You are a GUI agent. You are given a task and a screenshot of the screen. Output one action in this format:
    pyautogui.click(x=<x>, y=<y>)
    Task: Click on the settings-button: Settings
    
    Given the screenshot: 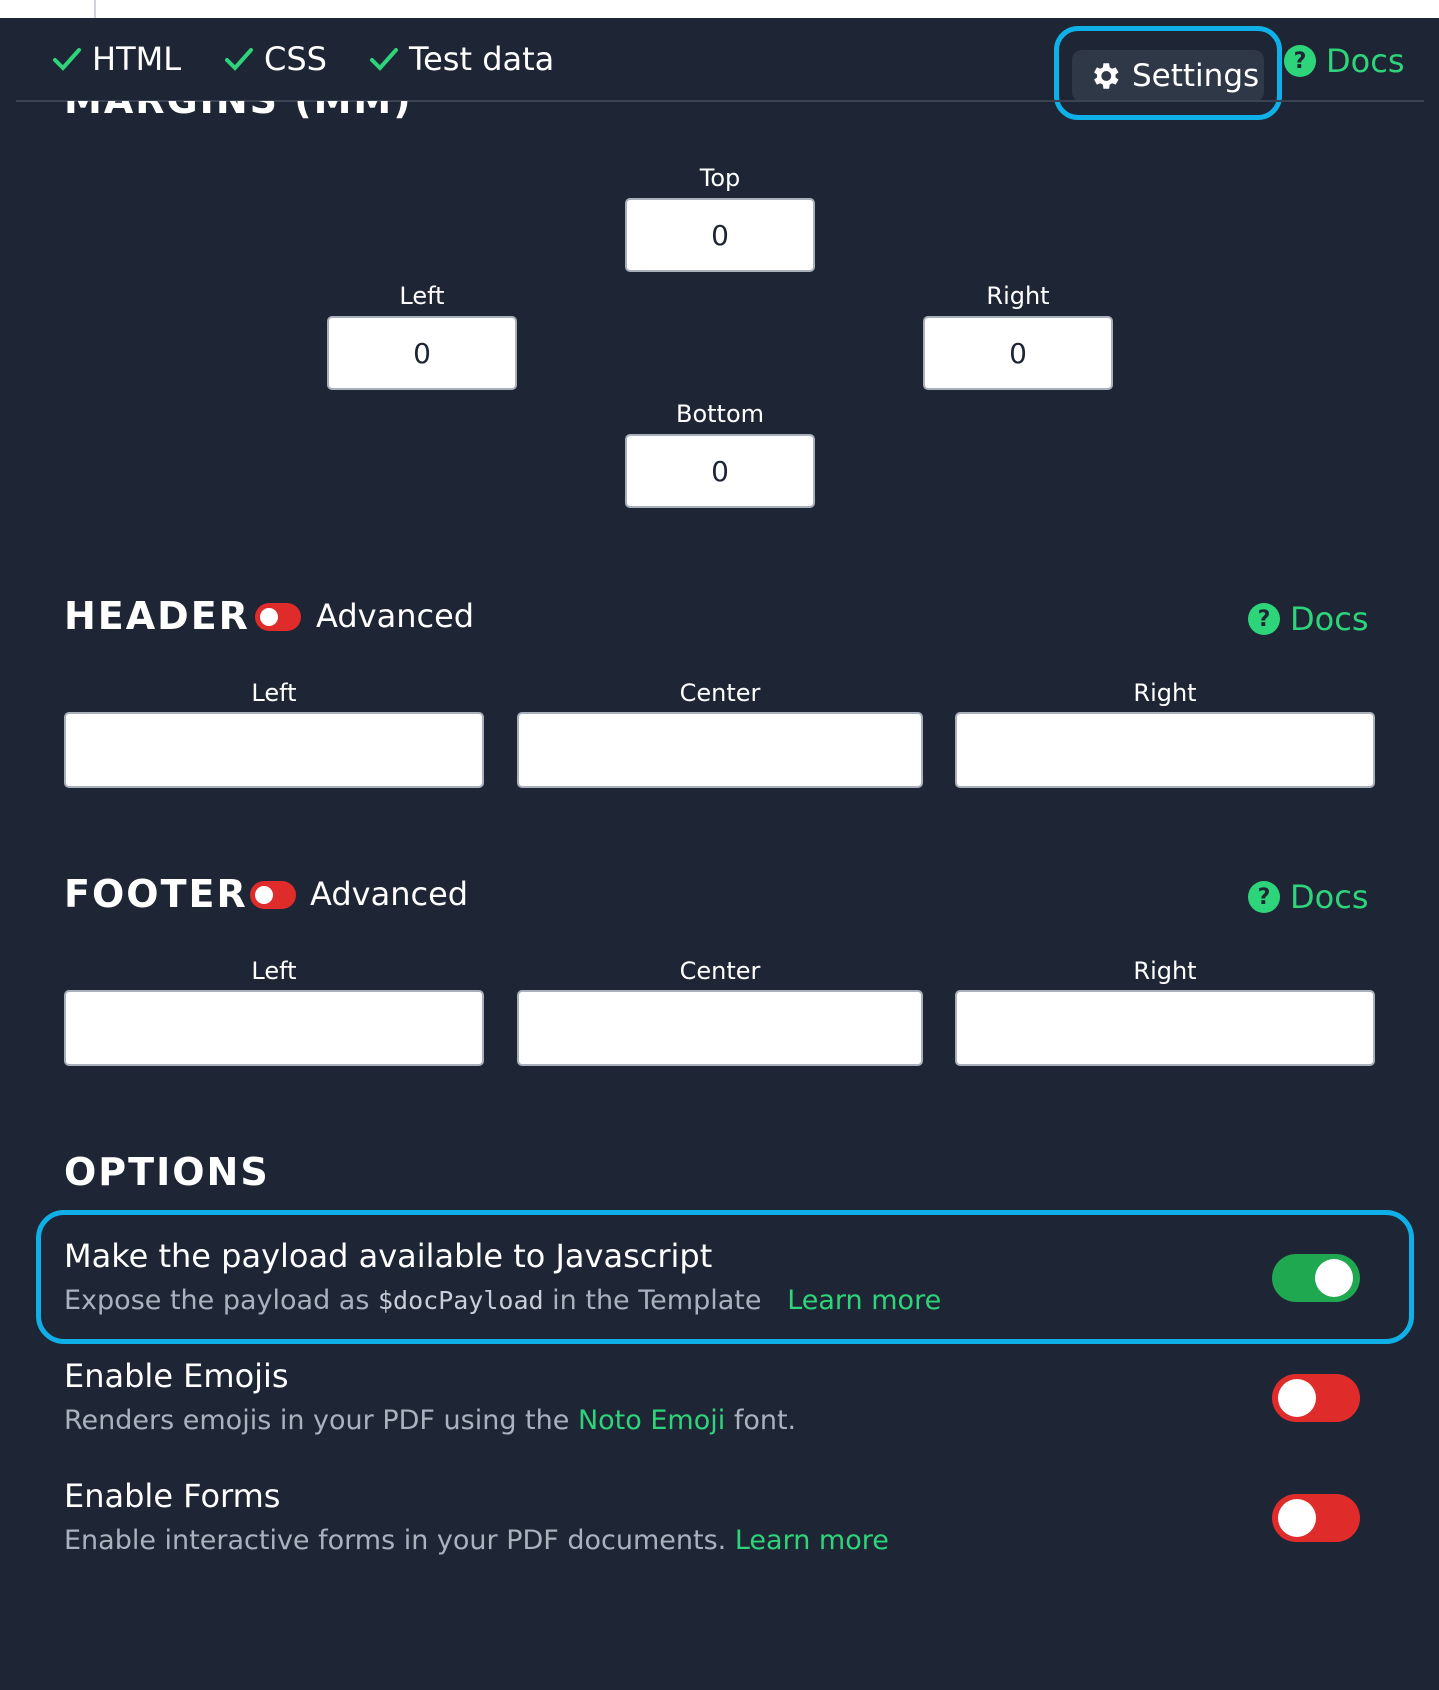 What is the action you would take?
    pyautogui.click(x=1168, y=76)
    